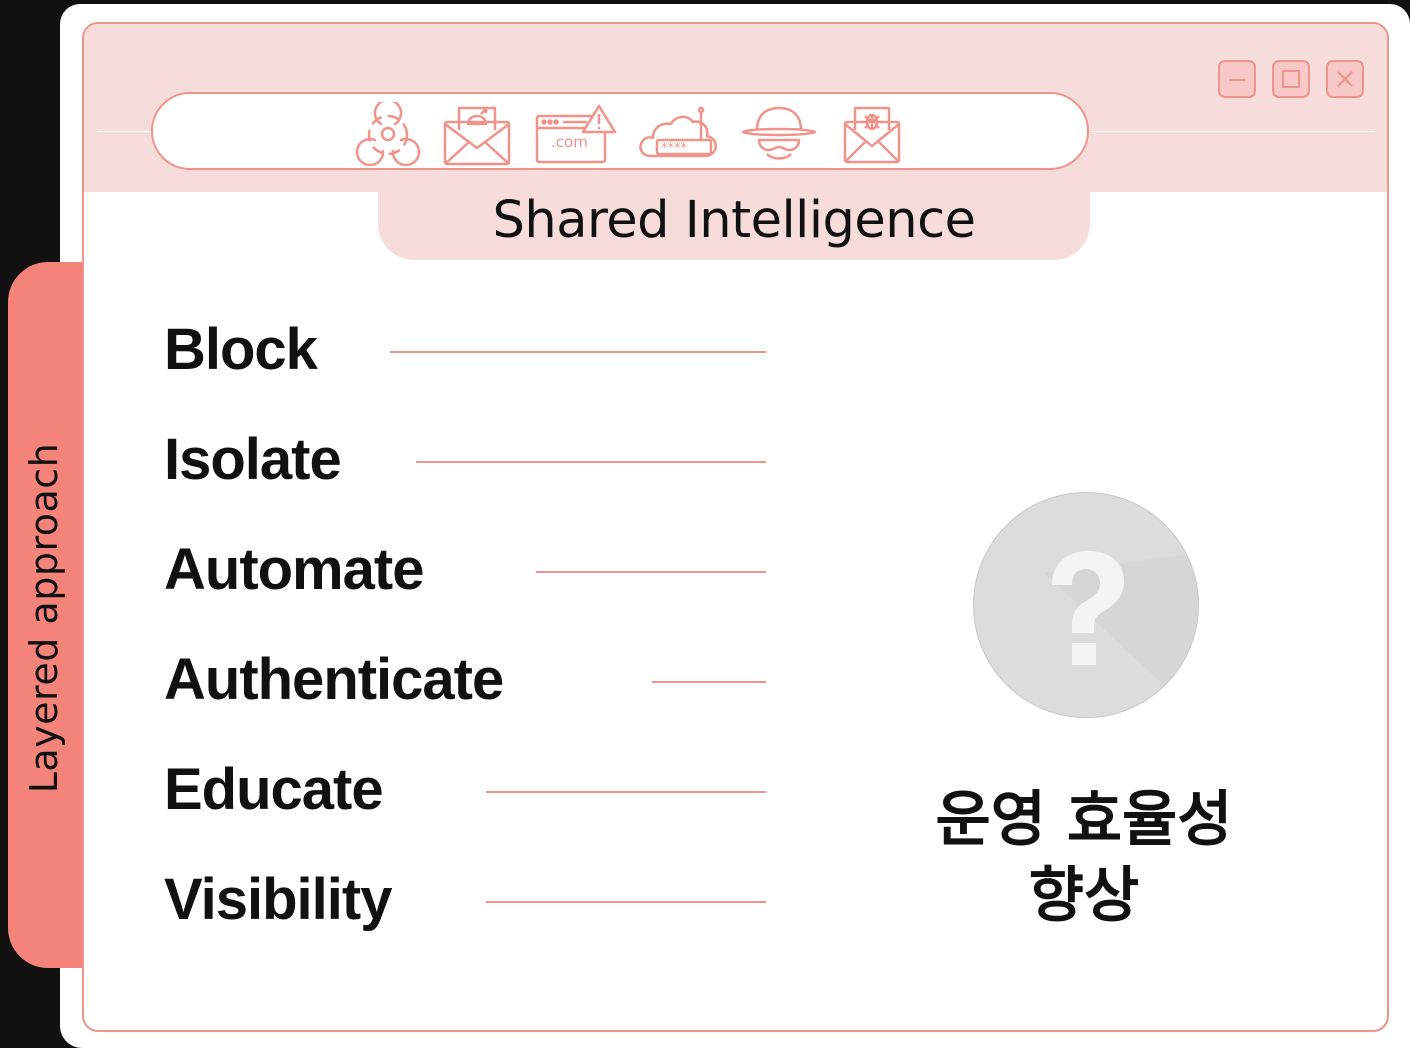  Describe the element at coordinates (1084, 858) in the screenshot. I see `result-text: 운영 효율성 향상` at that location.